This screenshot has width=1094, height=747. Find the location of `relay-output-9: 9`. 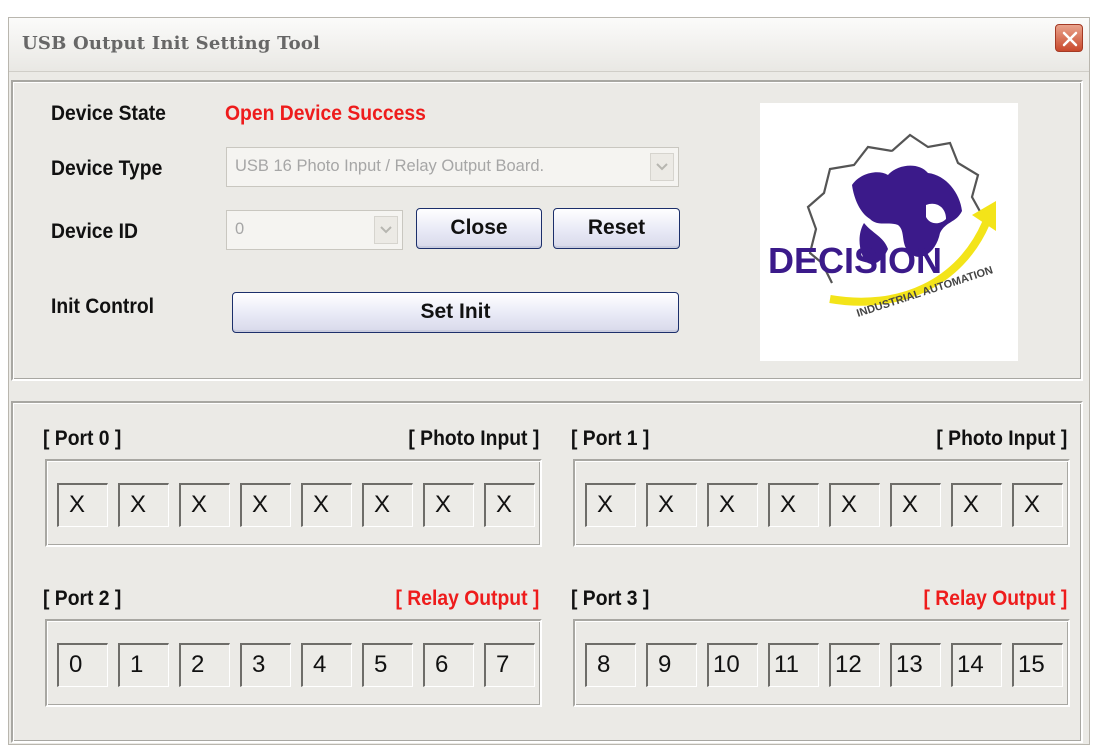

relay-output-9: 9 is located at coordinates (671, 665).